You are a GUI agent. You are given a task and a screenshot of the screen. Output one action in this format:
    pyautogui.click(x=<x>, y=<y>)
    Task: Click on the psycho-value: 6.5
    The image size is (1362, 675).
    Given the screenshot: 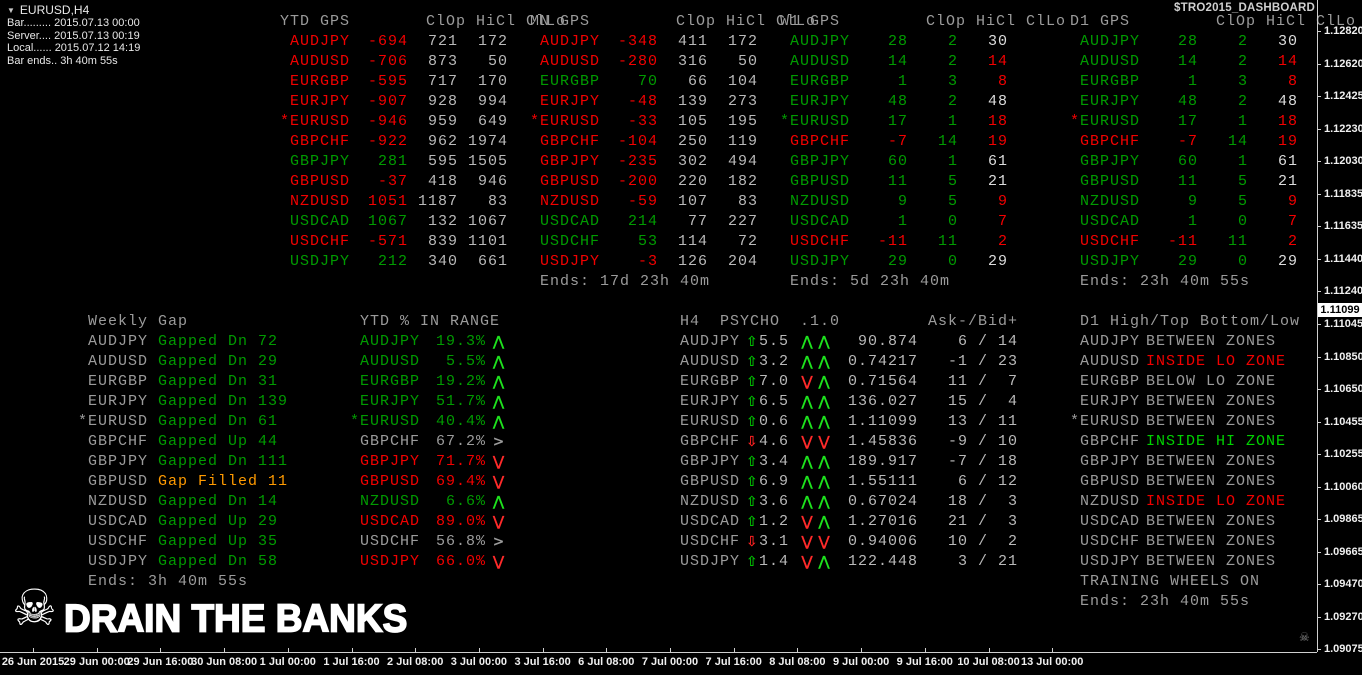 What is the action you would take?
    pyautogui.click(x=774, y=401)
    